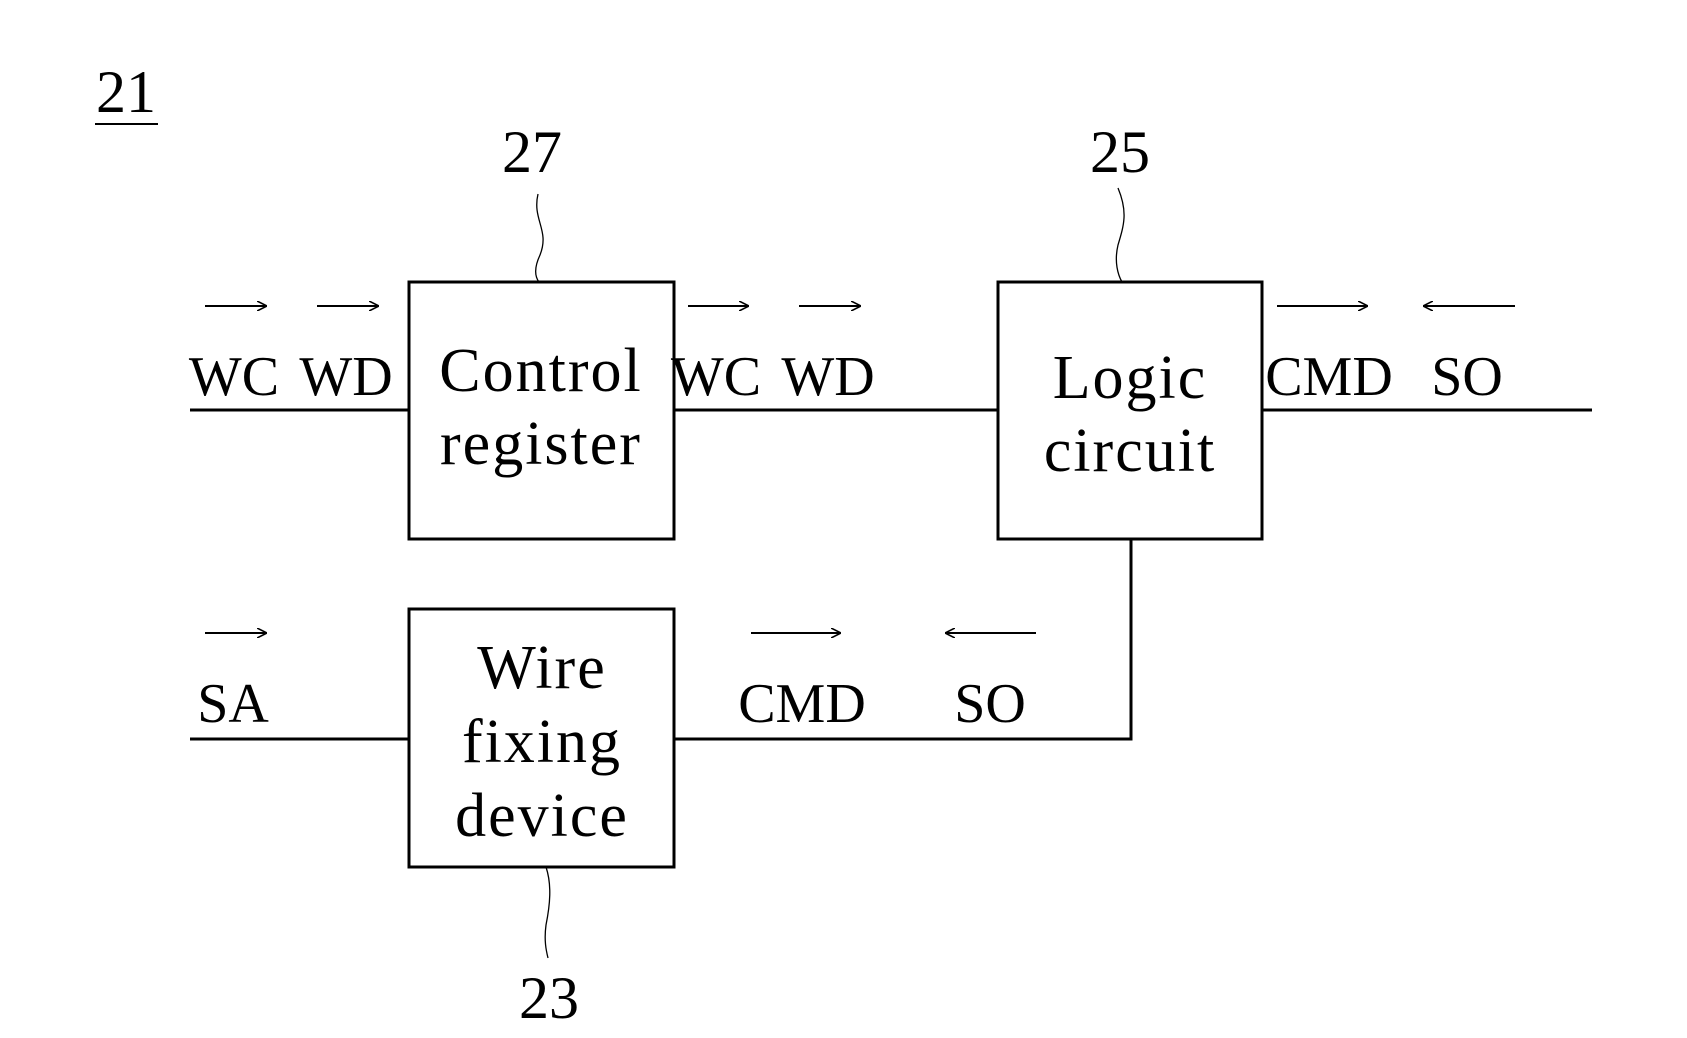 The height and width of the screenshot is (1038, 1687). I want to click on ref-label-25: 25, so click(1120, 152).